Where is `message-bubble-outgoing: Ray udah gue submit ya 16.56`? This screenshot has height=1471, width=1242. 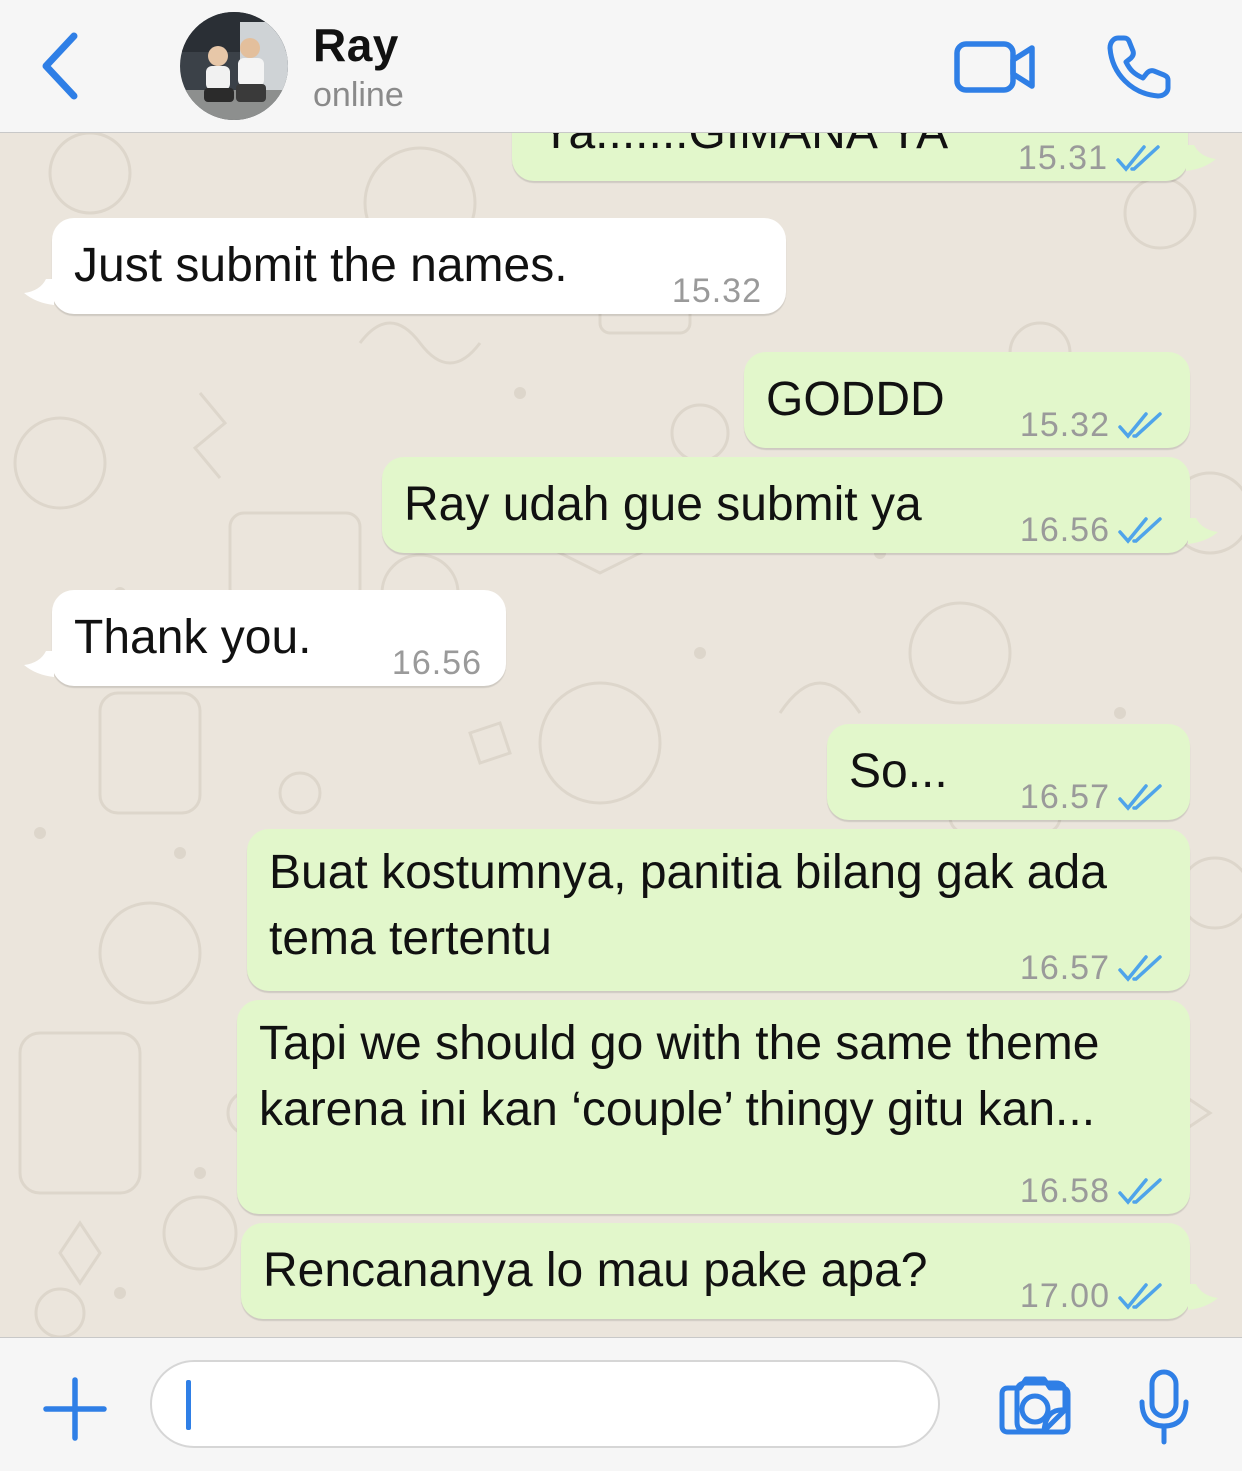
message-bubble-outgoing: Ray udah gue submit ya 16.56 is located at coordinates (786, 505).